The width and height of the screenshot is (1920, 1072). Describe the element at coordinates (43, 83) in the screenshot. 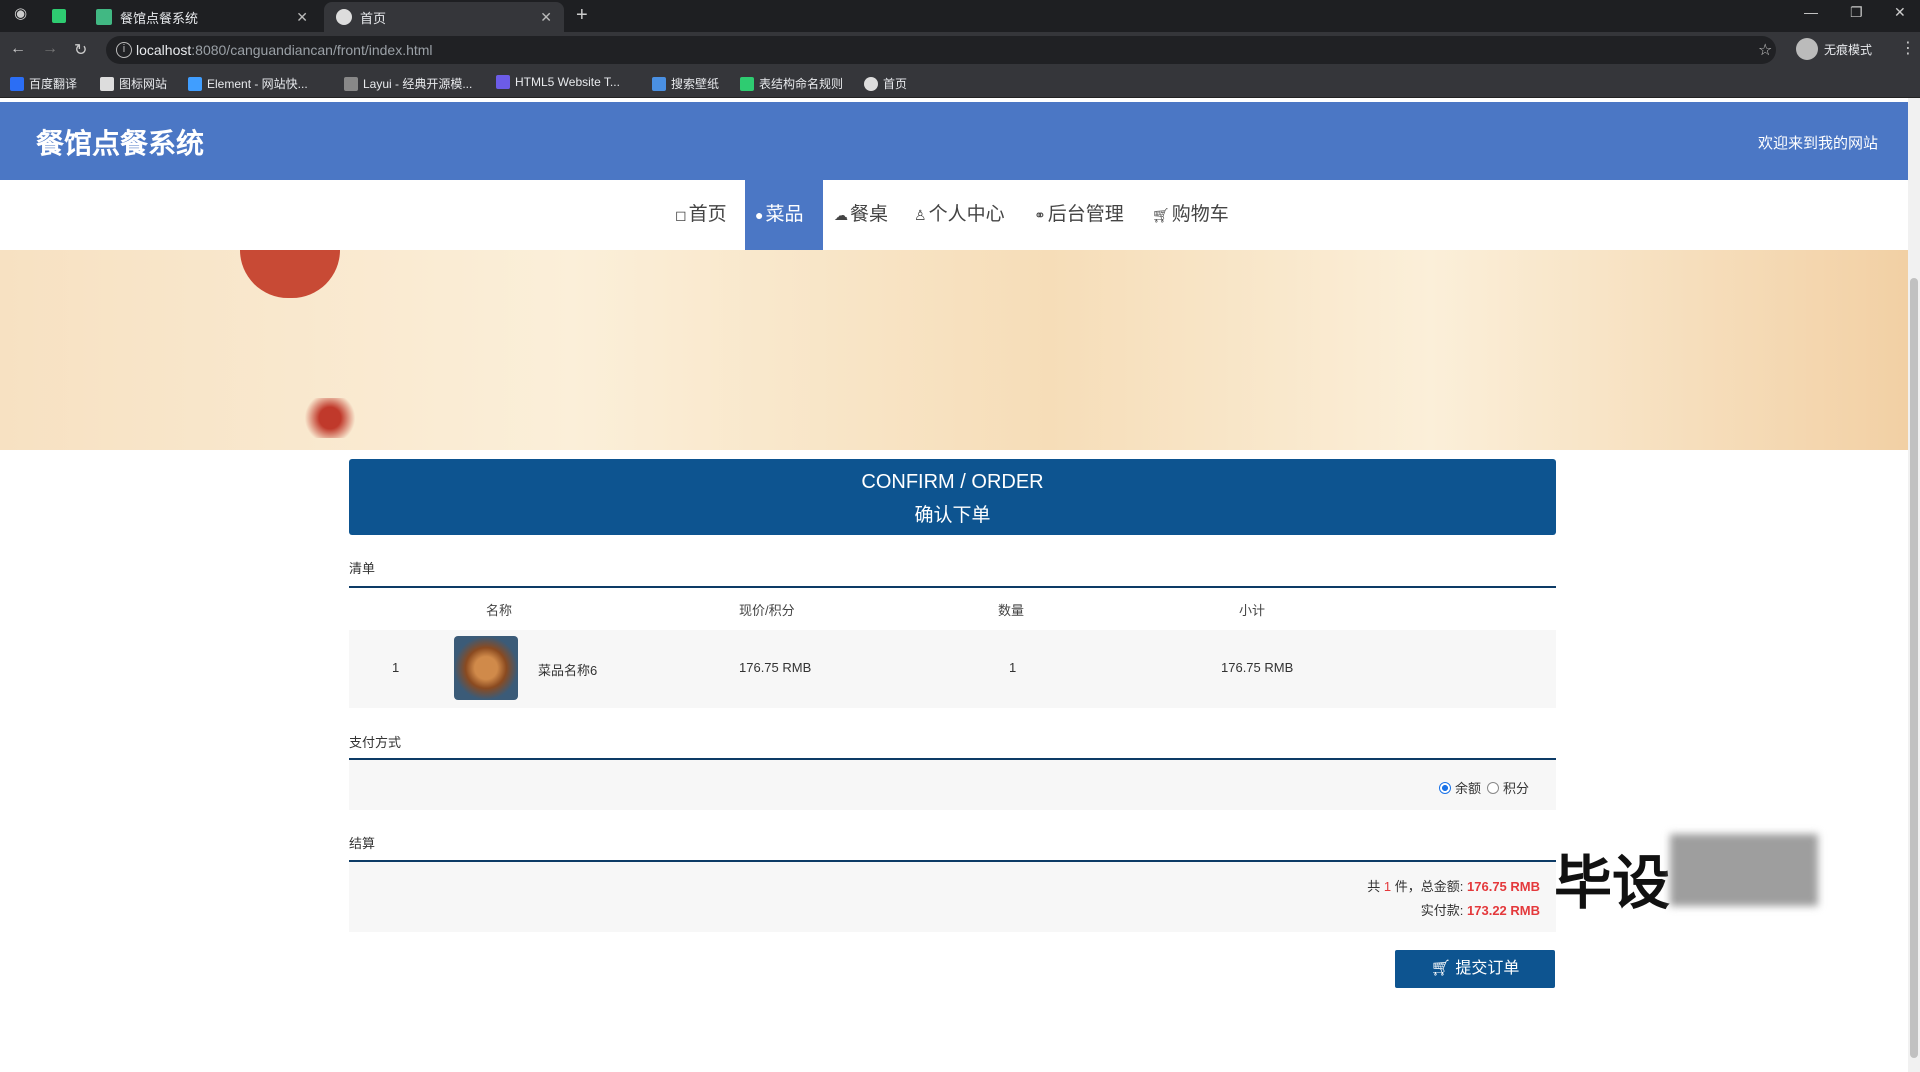

I see `bookmark-item: 百度翻译` at that location.